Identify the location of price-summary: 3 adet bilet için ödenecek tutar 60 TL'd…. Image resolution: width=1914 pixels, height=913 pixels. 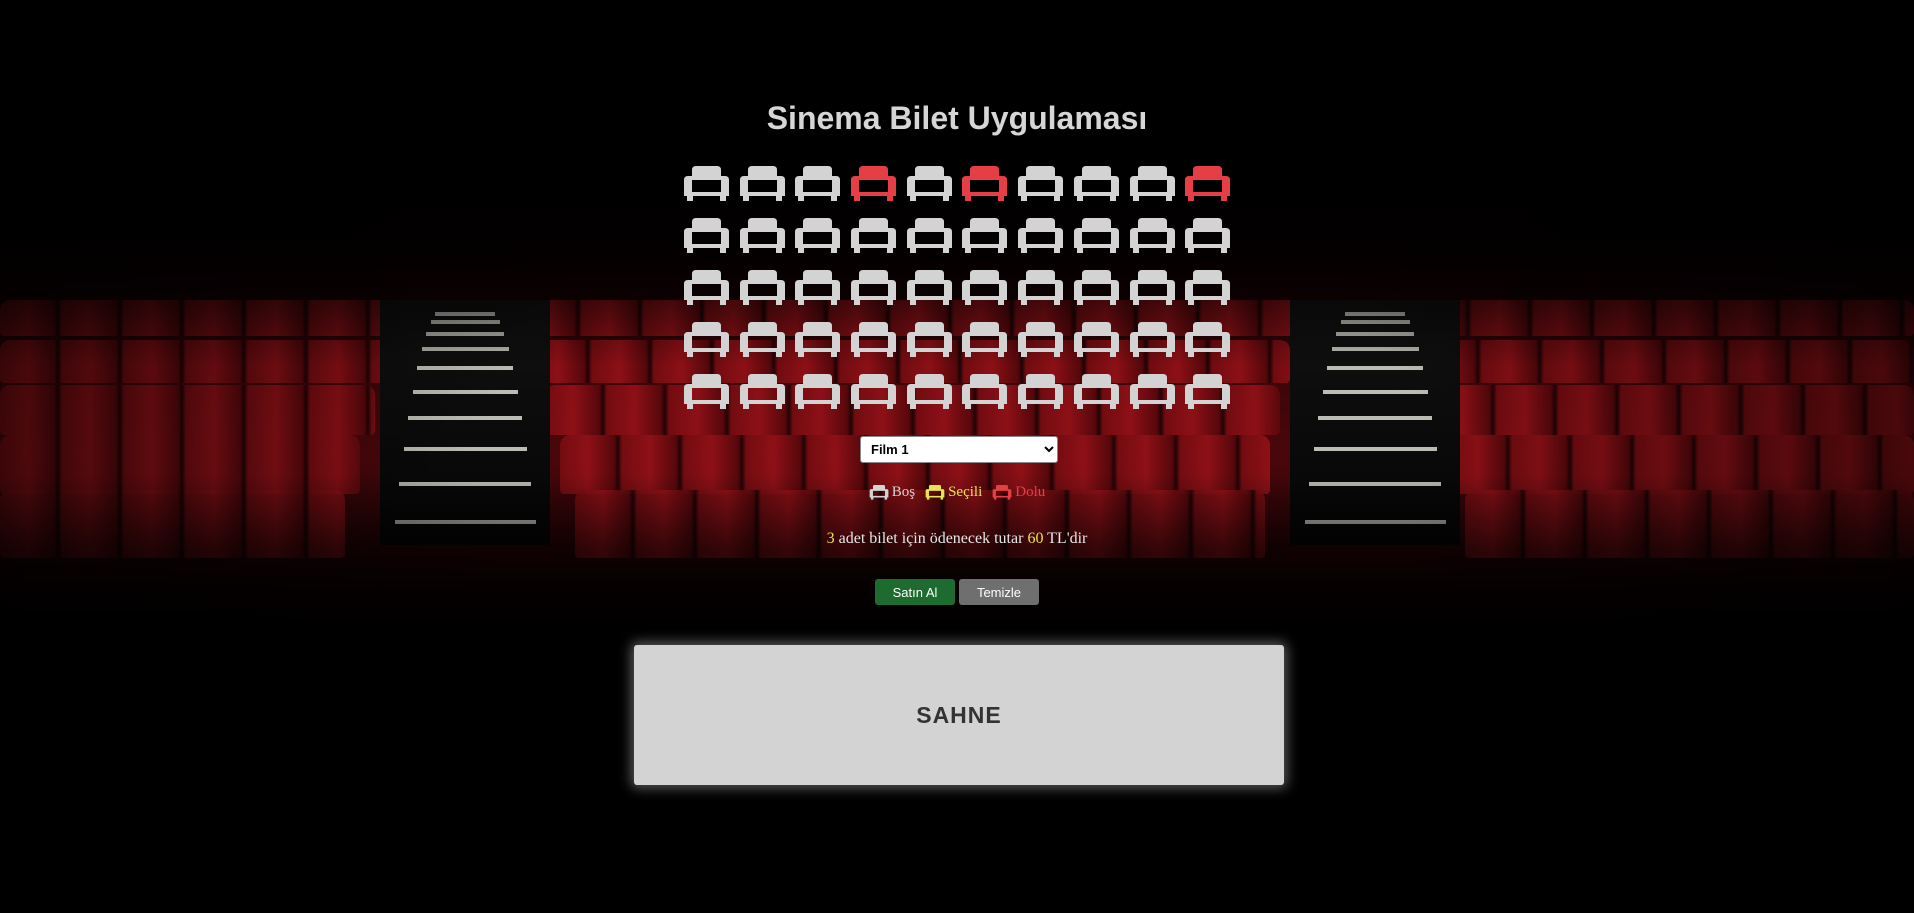
(957, 539).